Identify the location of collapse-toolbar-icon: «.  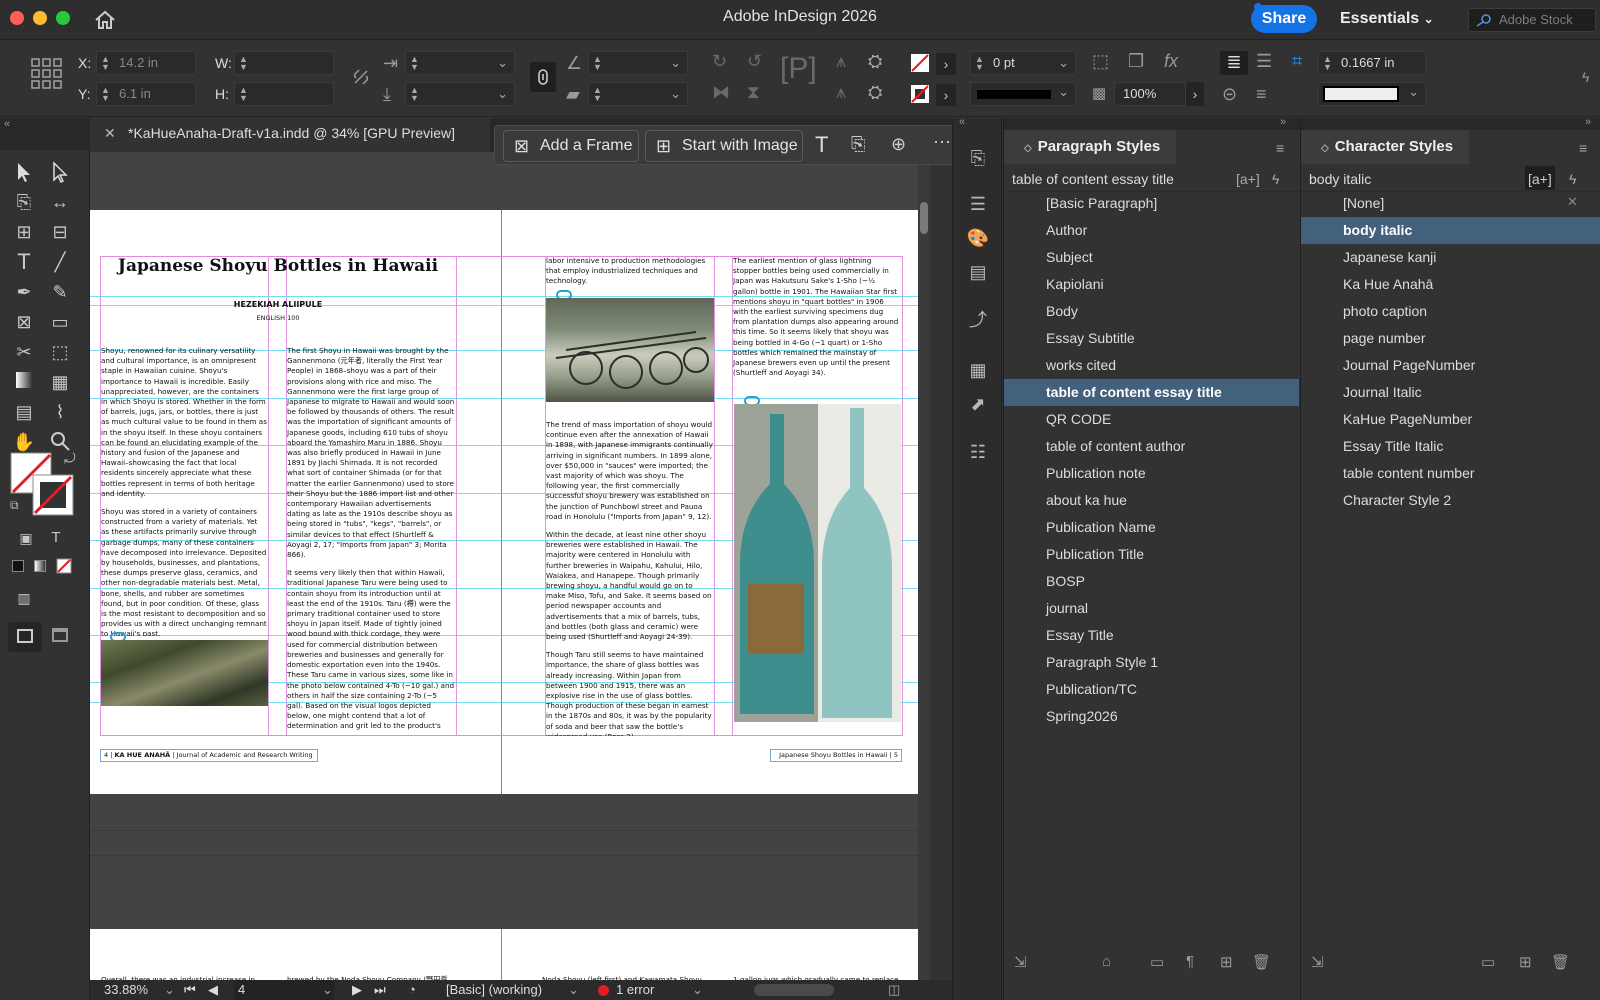
(7, 124).